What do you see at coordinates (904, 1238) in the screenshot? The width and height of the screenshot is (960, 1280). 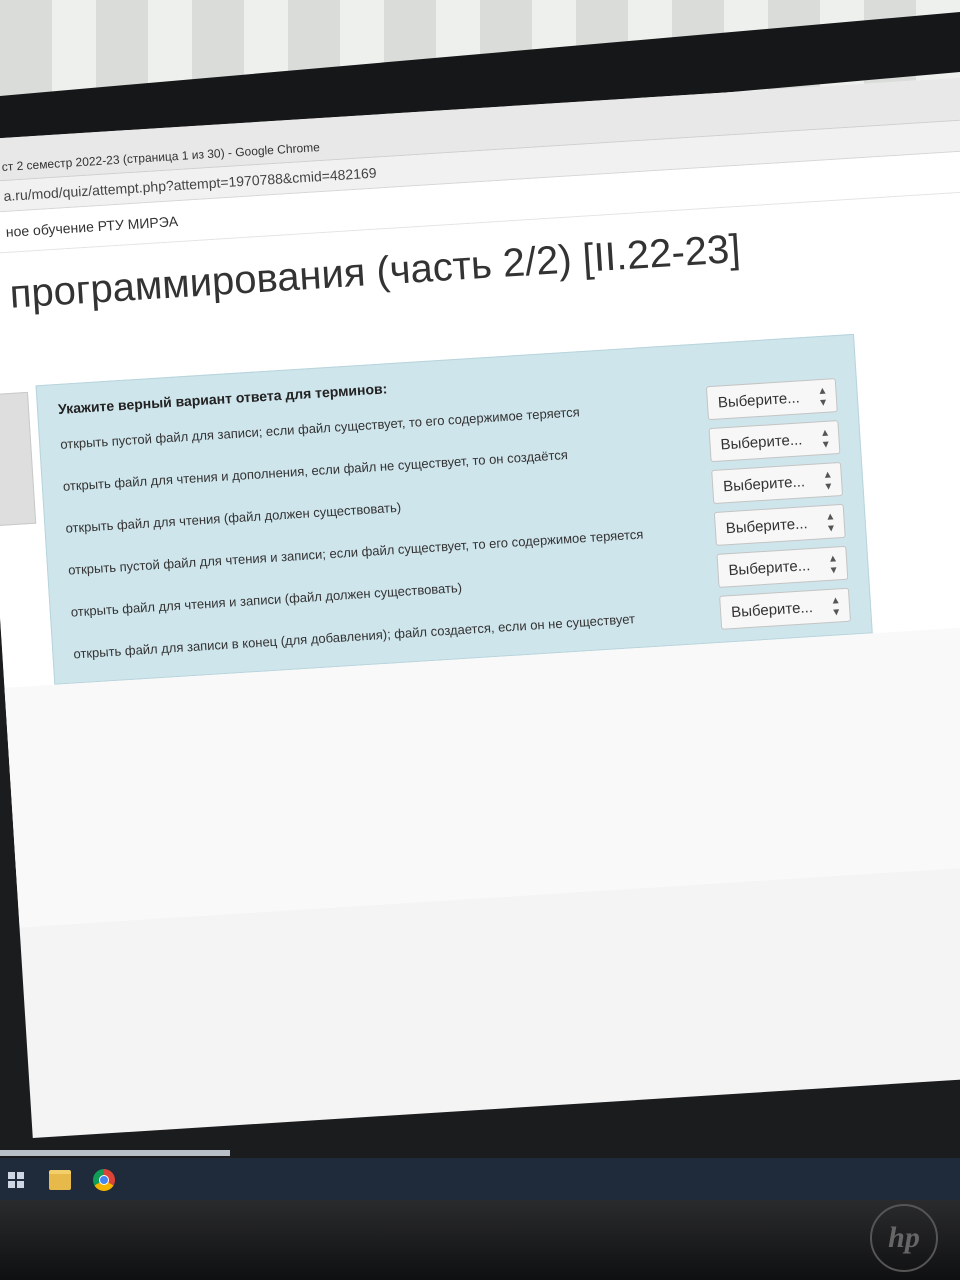 I see `hp-logo: hp` at bounding box center [904, 1238].